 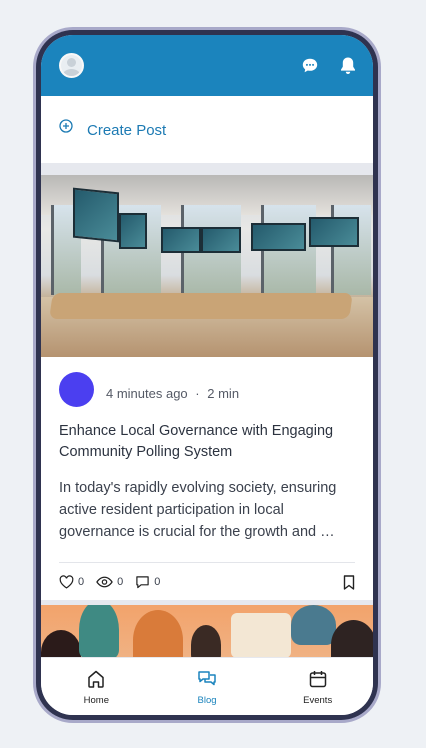 I want to click on like-stat: 0, so click(x=71, y=582).